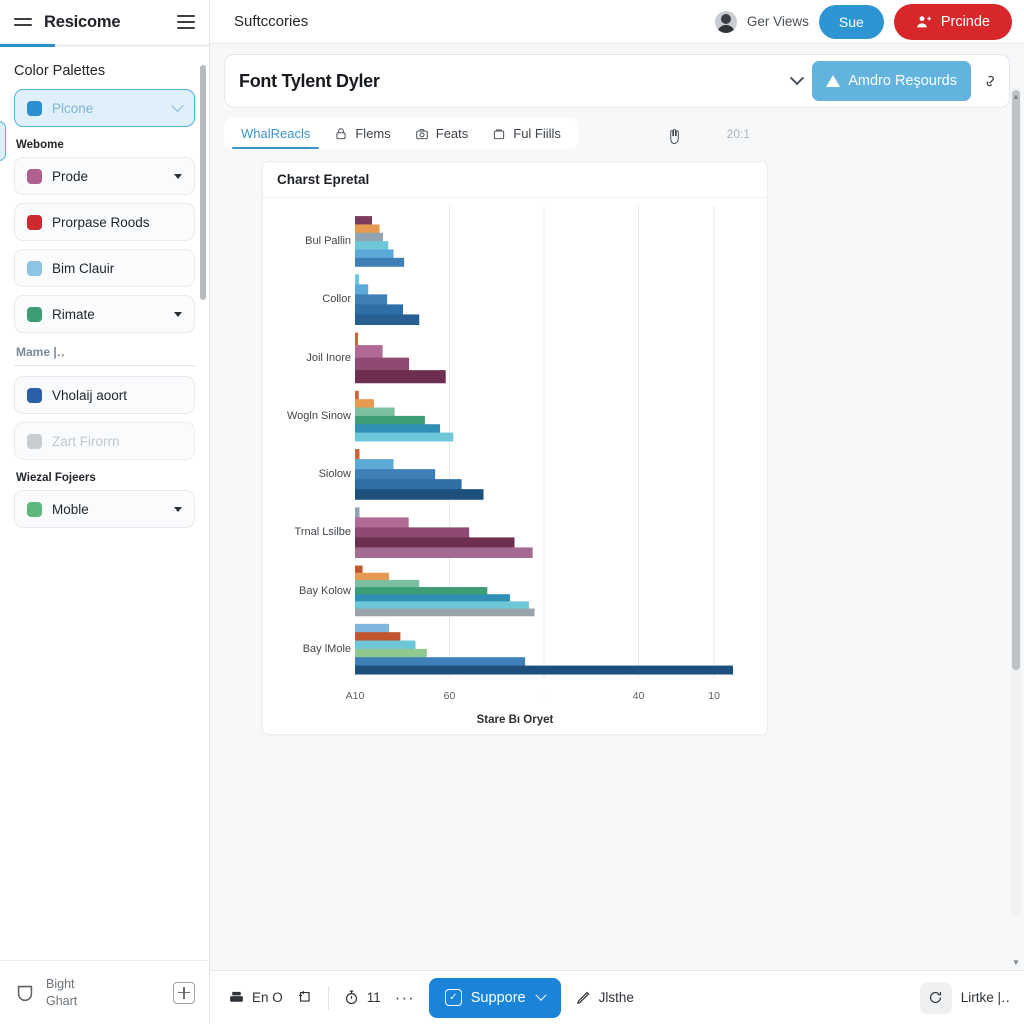 The width and height of the screenshot is (1024, 1024). What do you see at coordinates (101, 222) in the screenshot?
I see `item-label: Prorpase Roods` at bounding box center [101, 222].